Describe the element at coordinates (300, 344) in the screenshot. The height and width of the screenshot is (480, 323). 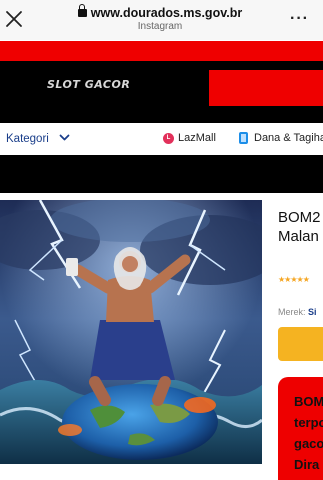
I see `buy-button` at that location.